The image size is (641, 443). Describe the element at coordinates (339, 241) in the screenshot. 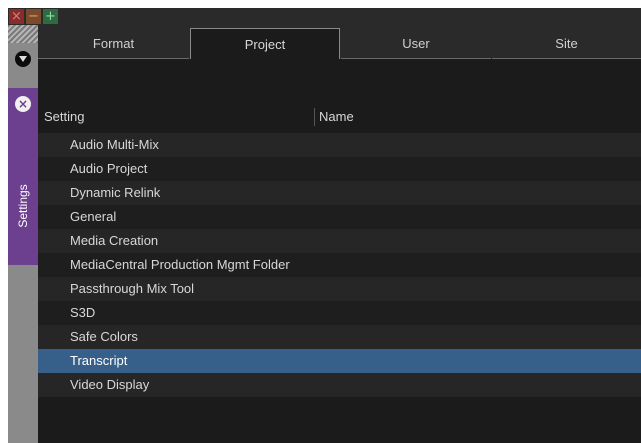

I see `table-row: Media Creation` at that location.